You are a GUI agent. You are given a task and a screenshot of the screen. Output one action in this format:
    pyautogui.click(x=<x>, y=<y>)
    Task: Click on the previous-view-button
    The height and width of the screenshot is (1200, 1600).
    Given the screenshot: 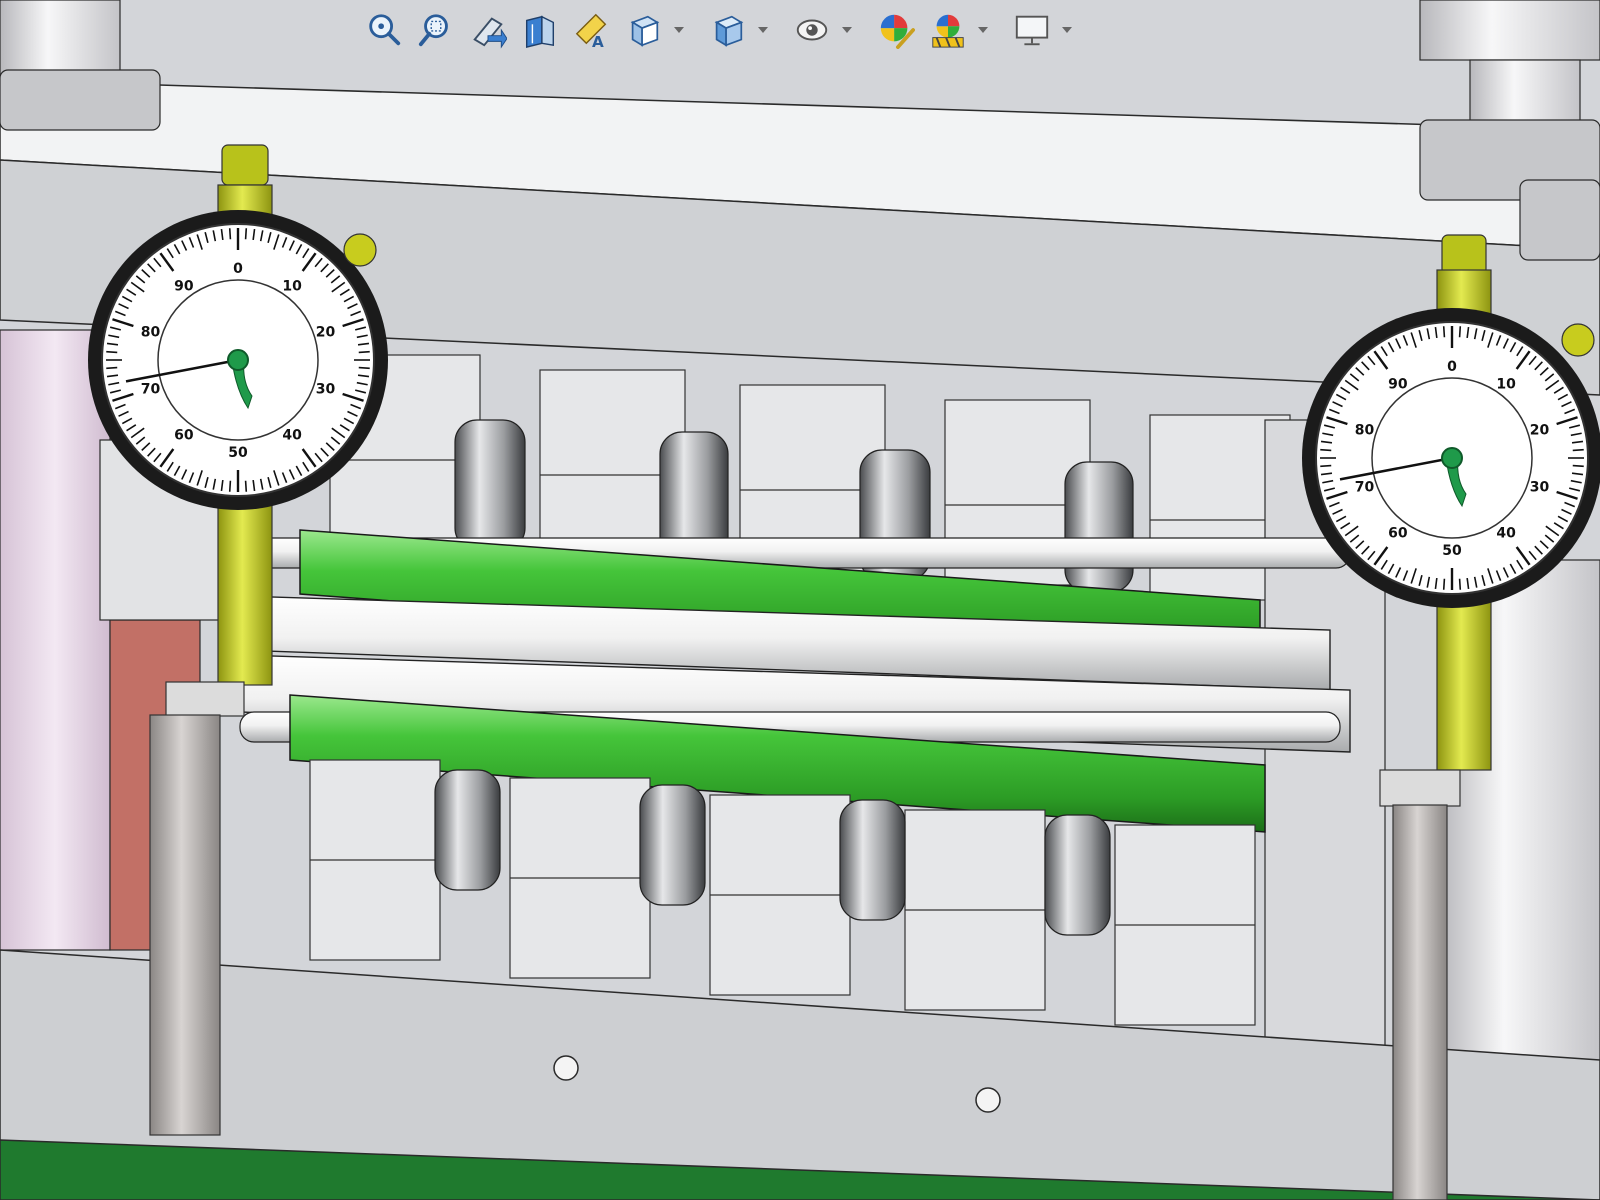 What is the action you would take?
    pyautogui.click(x=488, y=30)
    